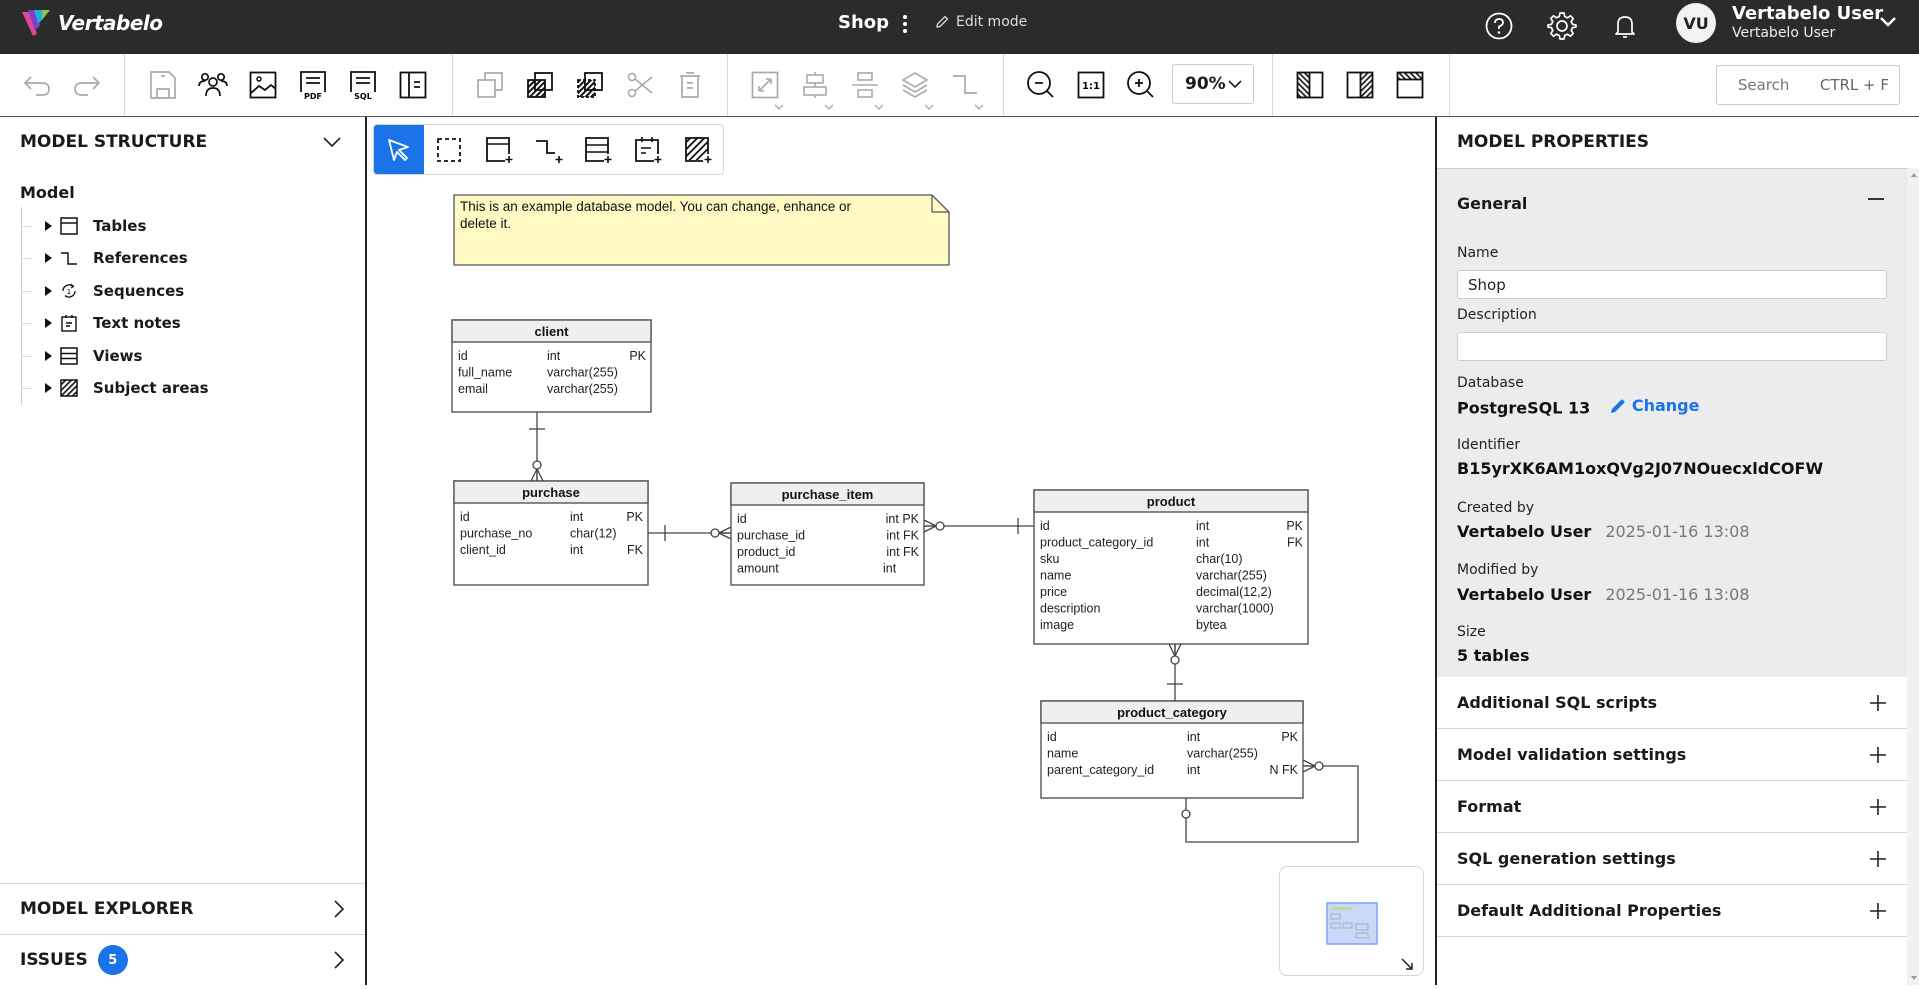  I want to click on copy-button, so click(490, 85).